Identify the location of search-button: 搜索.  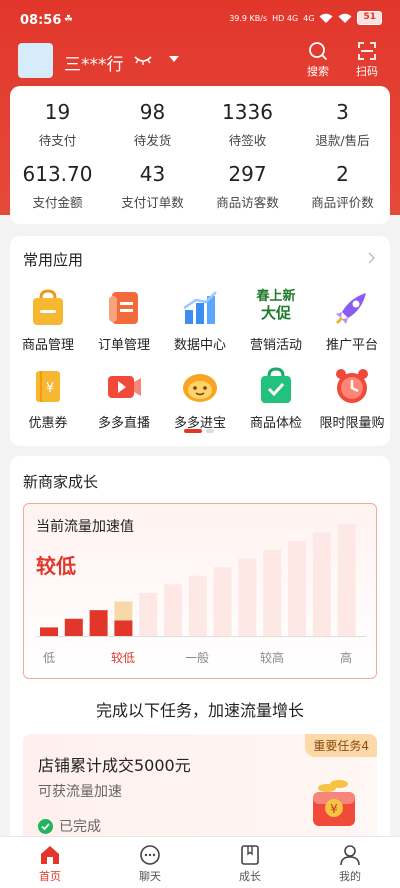
(318, 59).